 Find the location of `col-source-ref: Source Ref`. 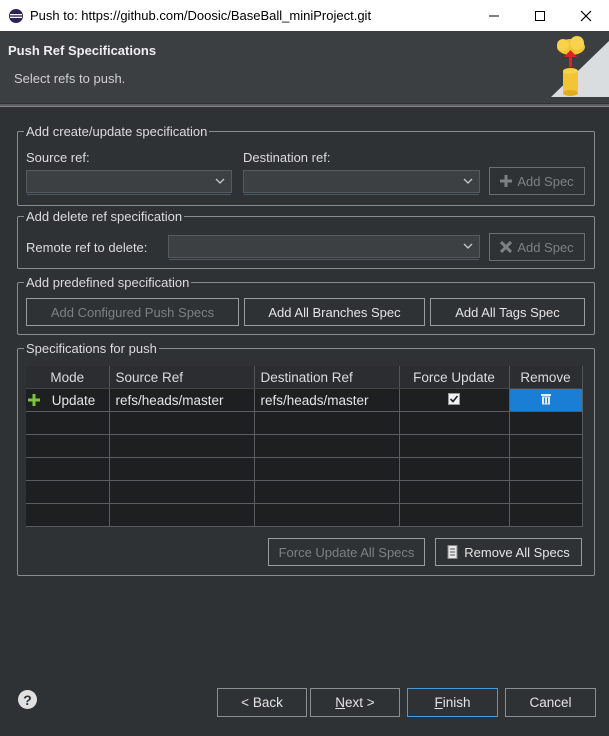

col-source-ref: Source Ref is located at coordinates (182, 377).